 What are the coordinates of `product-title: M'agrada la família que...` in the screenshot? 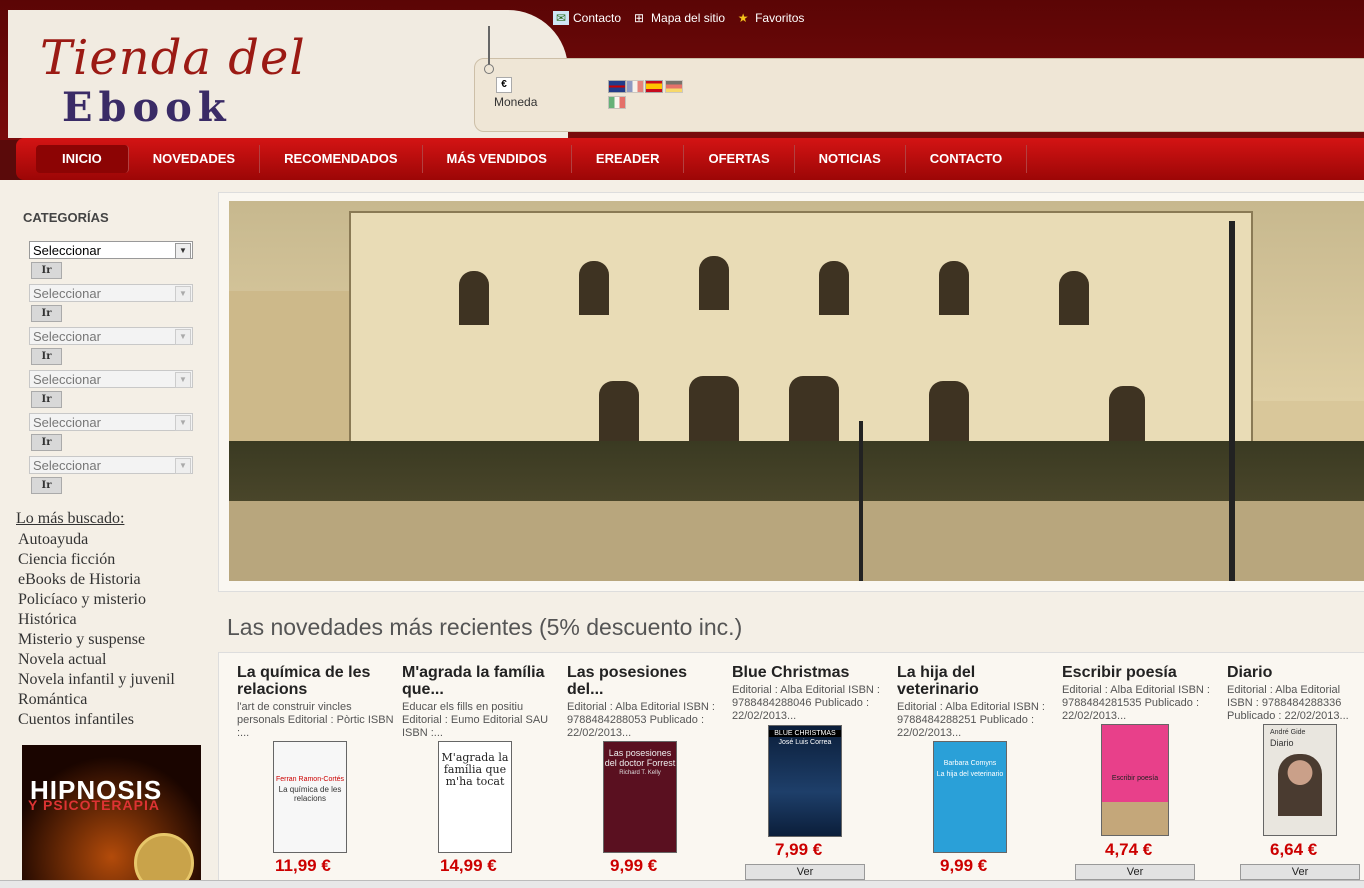 It's located at (482, 681).